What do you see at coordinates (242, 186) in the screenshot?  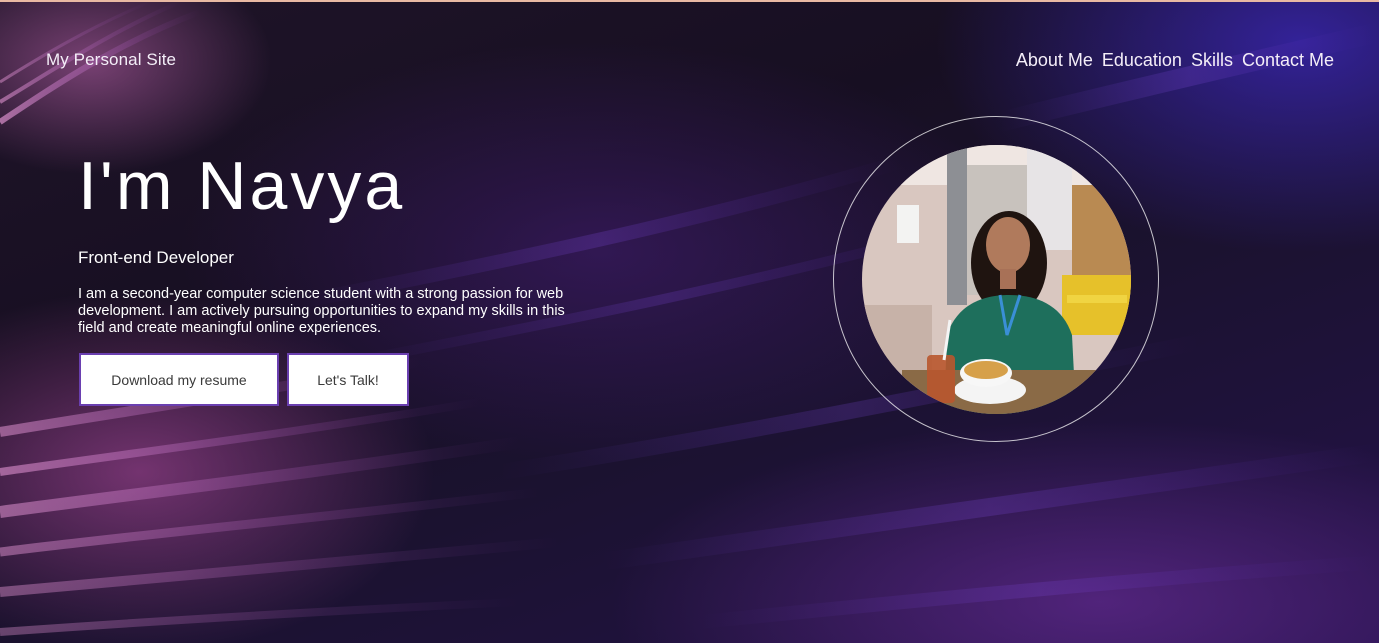 I see `hero-heading: I'm Navya` at bounding box center [242, 186].